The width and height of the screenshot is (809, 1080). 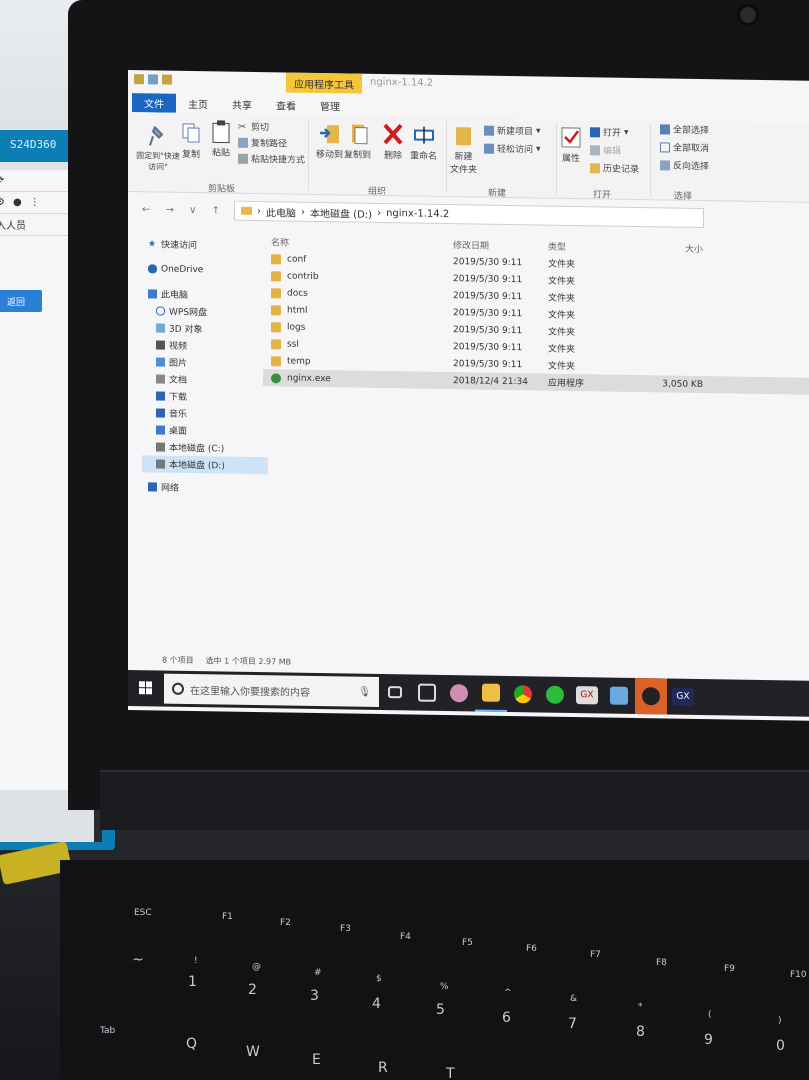 What do you see at coordinates (2, 202) in the screenshot?
I see `settings-icon: ⚙` at bounding box center [2, 202].